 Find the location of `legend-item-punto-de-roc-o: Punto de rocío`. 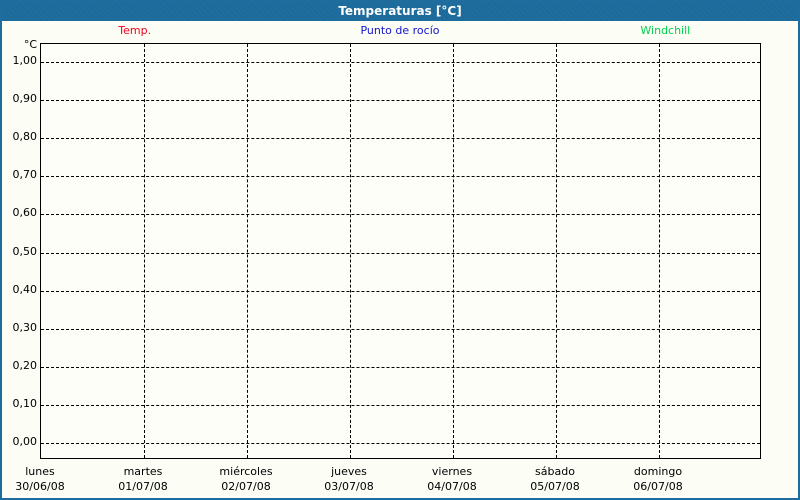

legend-item-punto-de-roc-o: Punto de rocío is located at coordinates (400, 30).